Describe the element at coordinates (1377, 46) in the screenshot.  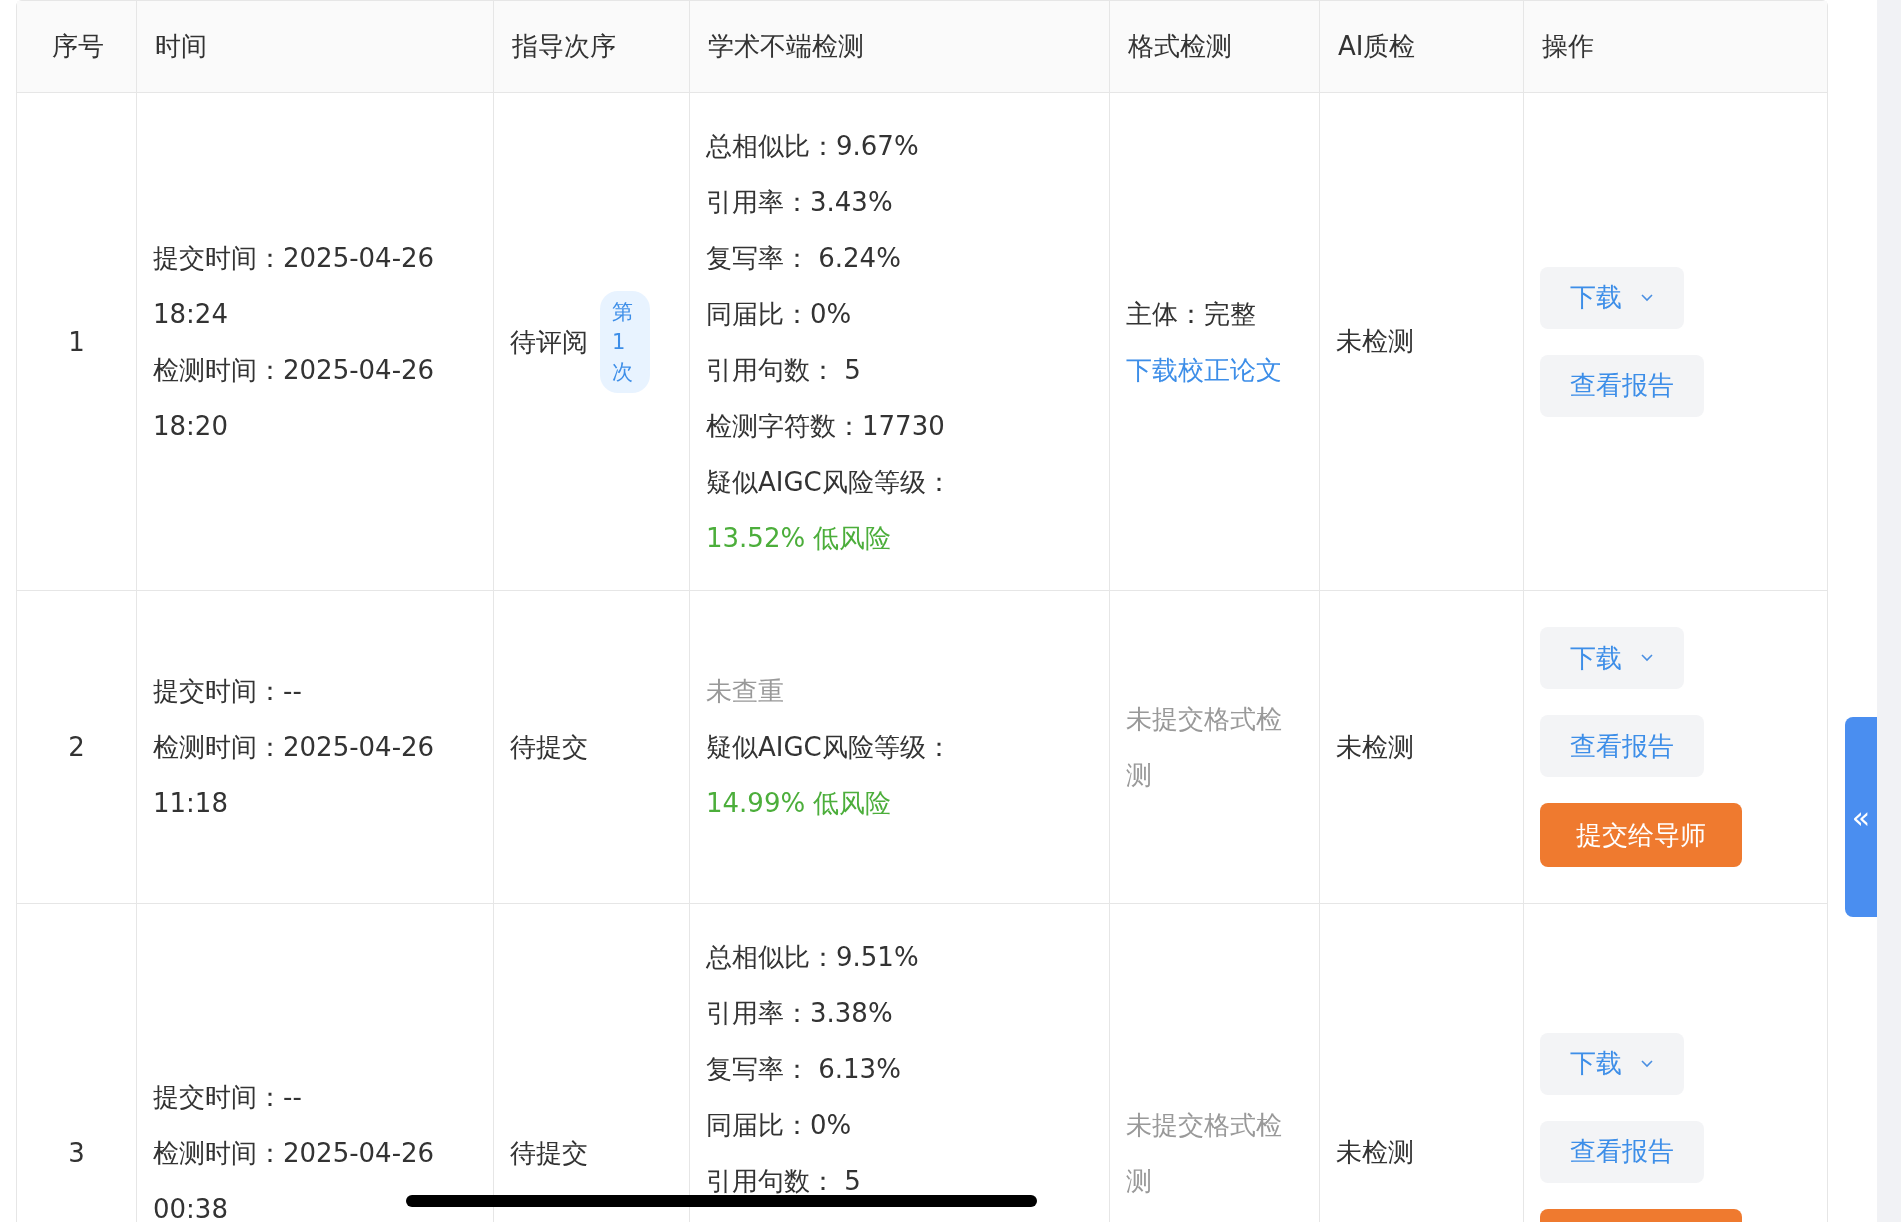
I see `column-header: AI质检` at that location.